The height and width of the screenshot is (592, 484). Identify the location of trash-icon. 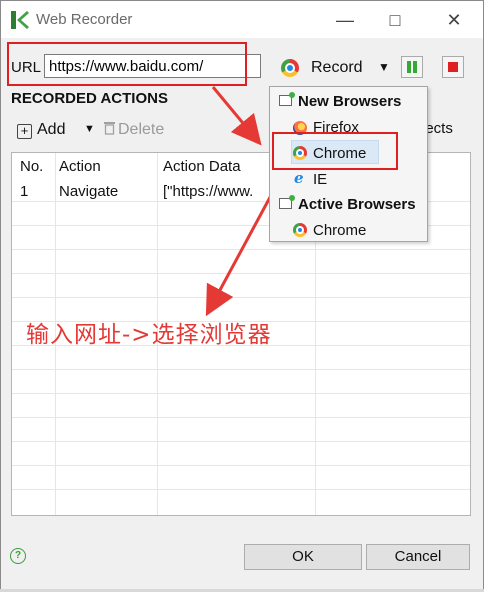
(109, 128).